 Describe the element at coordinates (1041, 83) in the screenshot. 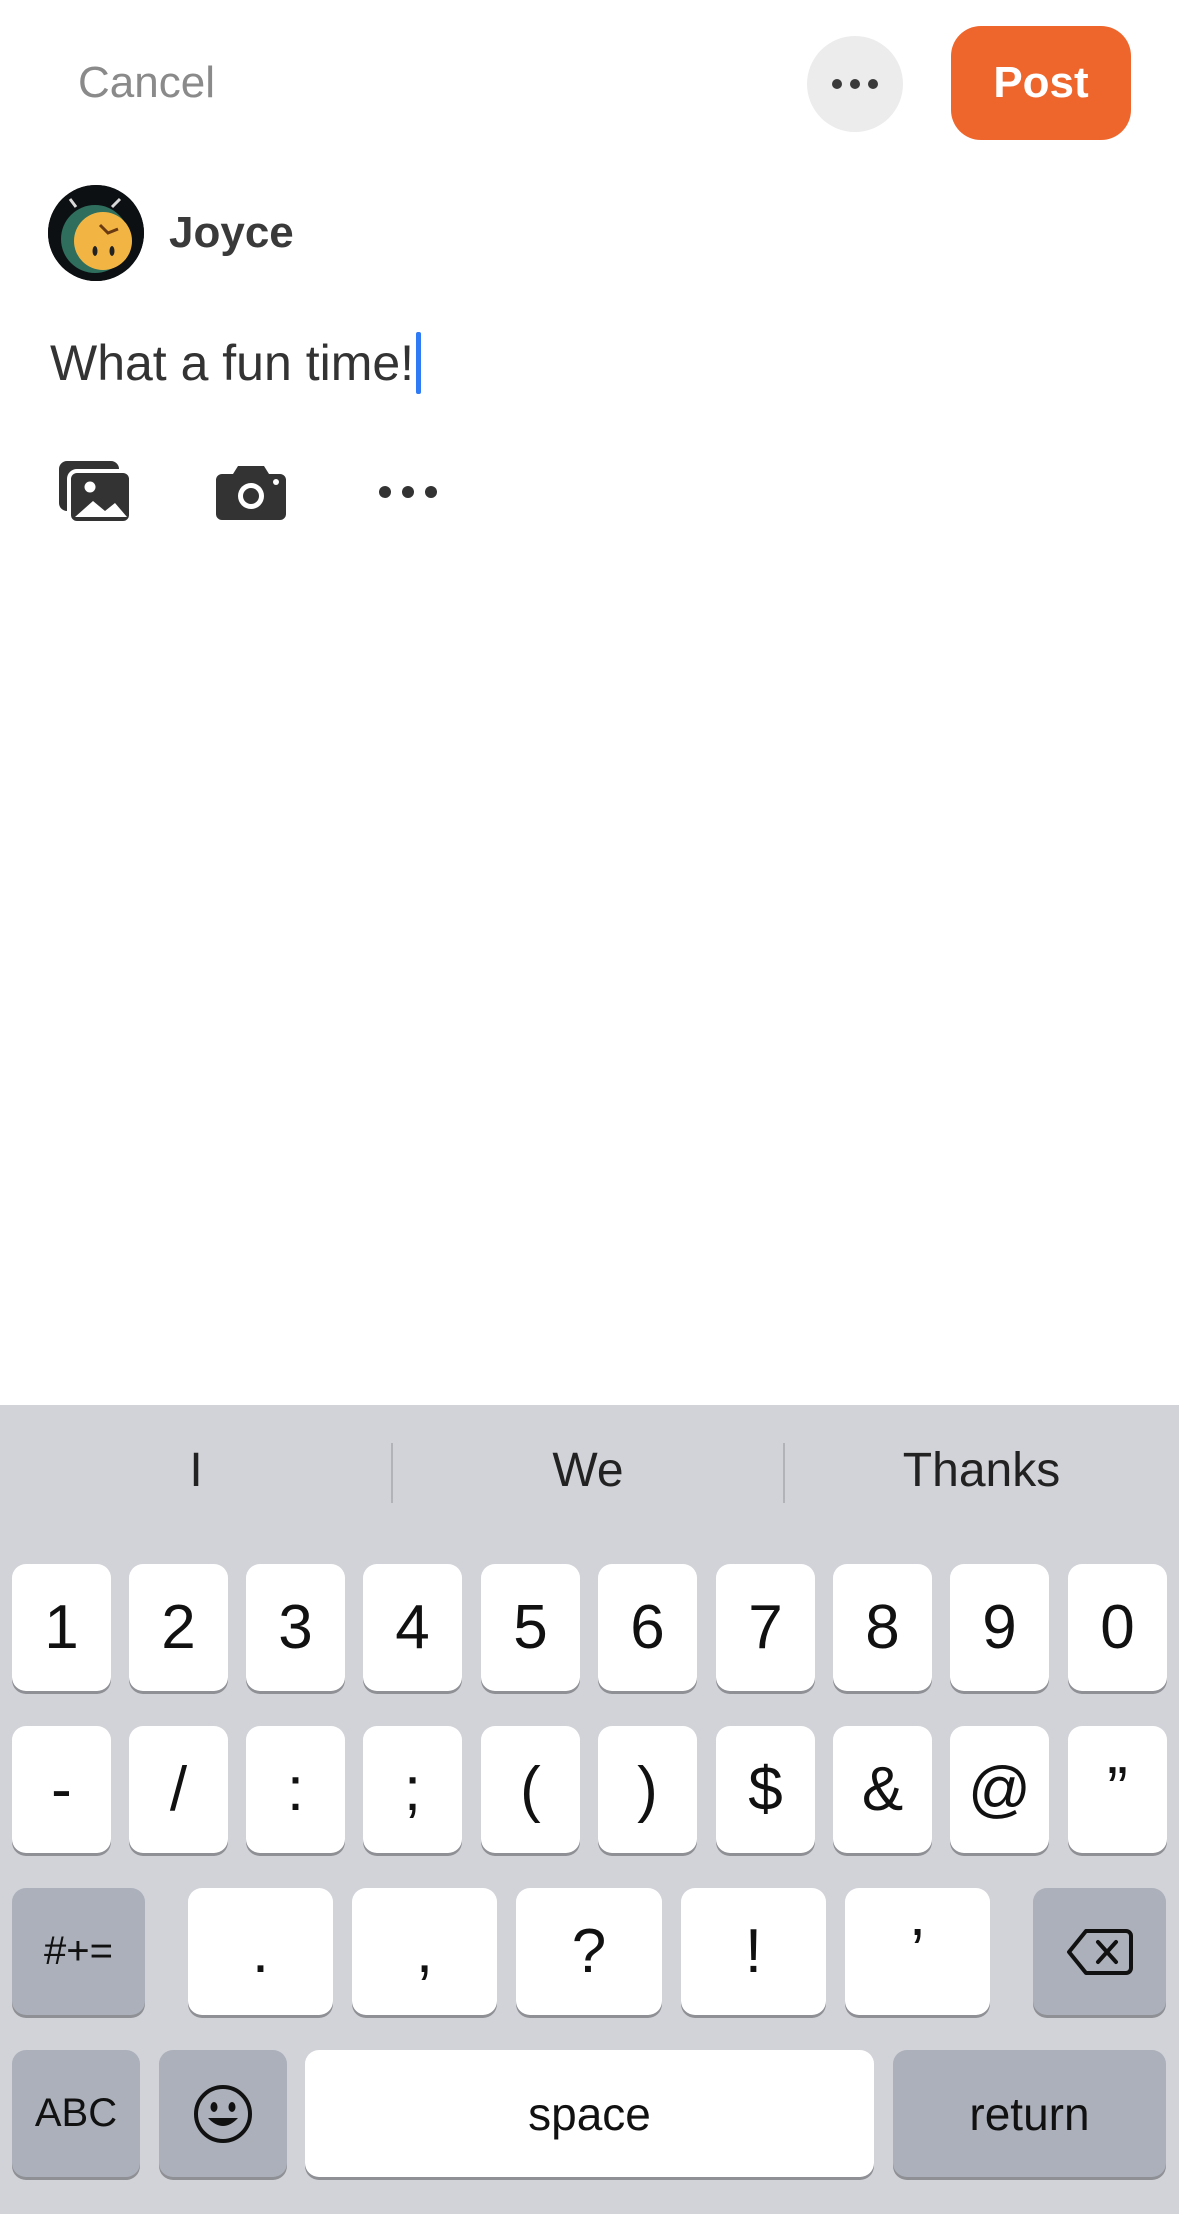

I see `post-button: Post` at that location.